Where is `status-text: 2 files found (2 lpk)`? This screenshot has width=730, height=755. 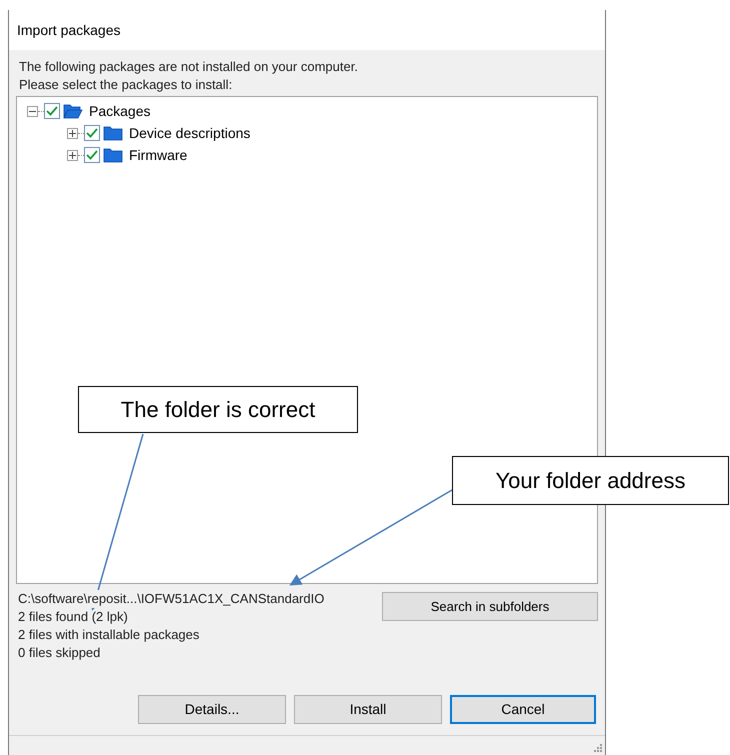
status-text: 2 files found (2 lpk) is located at coordinates (73, 617).